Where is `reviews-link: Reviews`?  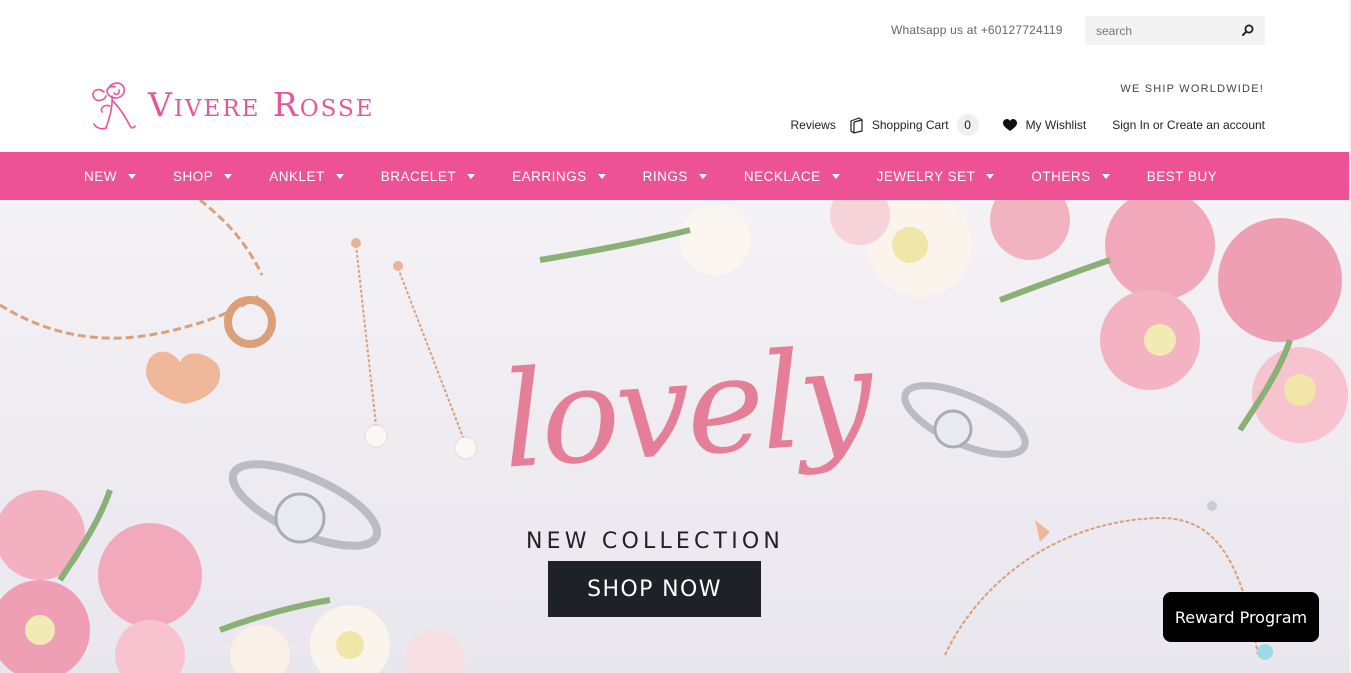
reviews-link: Reviews is located at coordinates (812, 125).